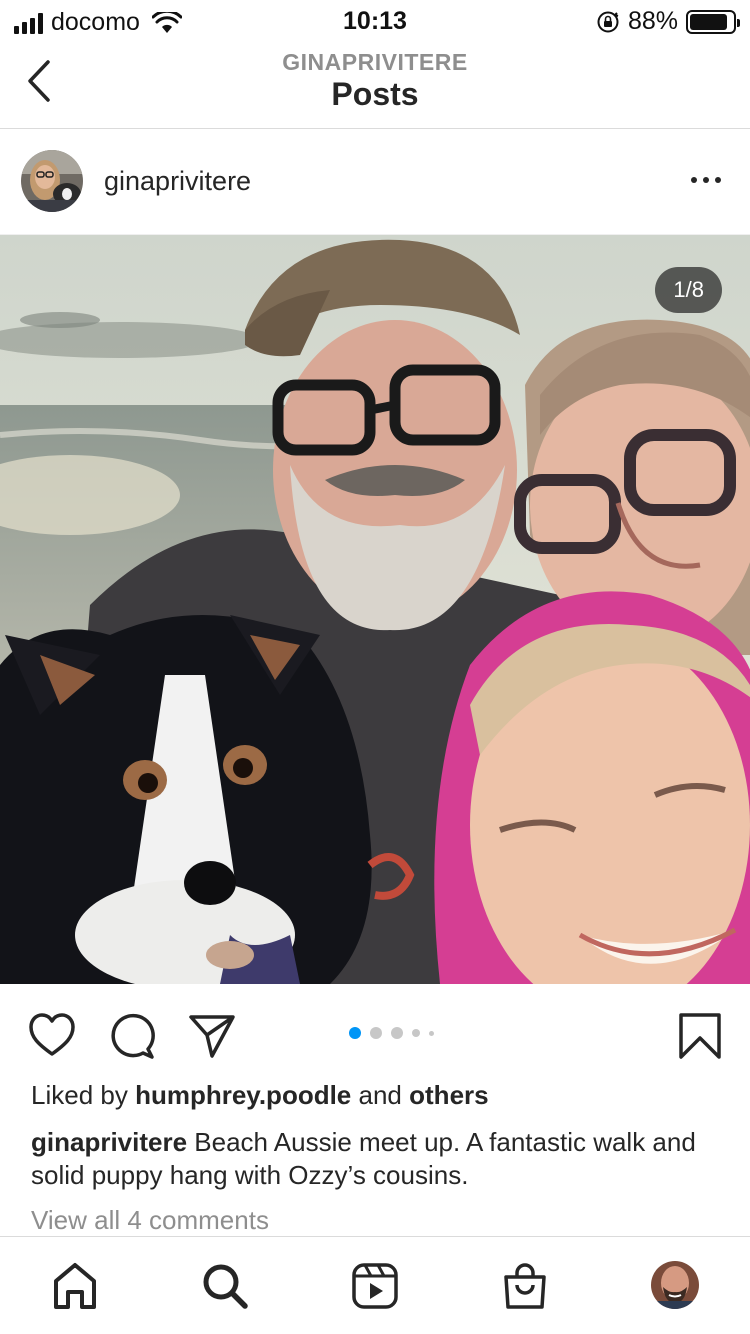  Describe the element at coordinates (177, 181) in the screenshot. I see `post-author-username: ginaprivitere` at that location.